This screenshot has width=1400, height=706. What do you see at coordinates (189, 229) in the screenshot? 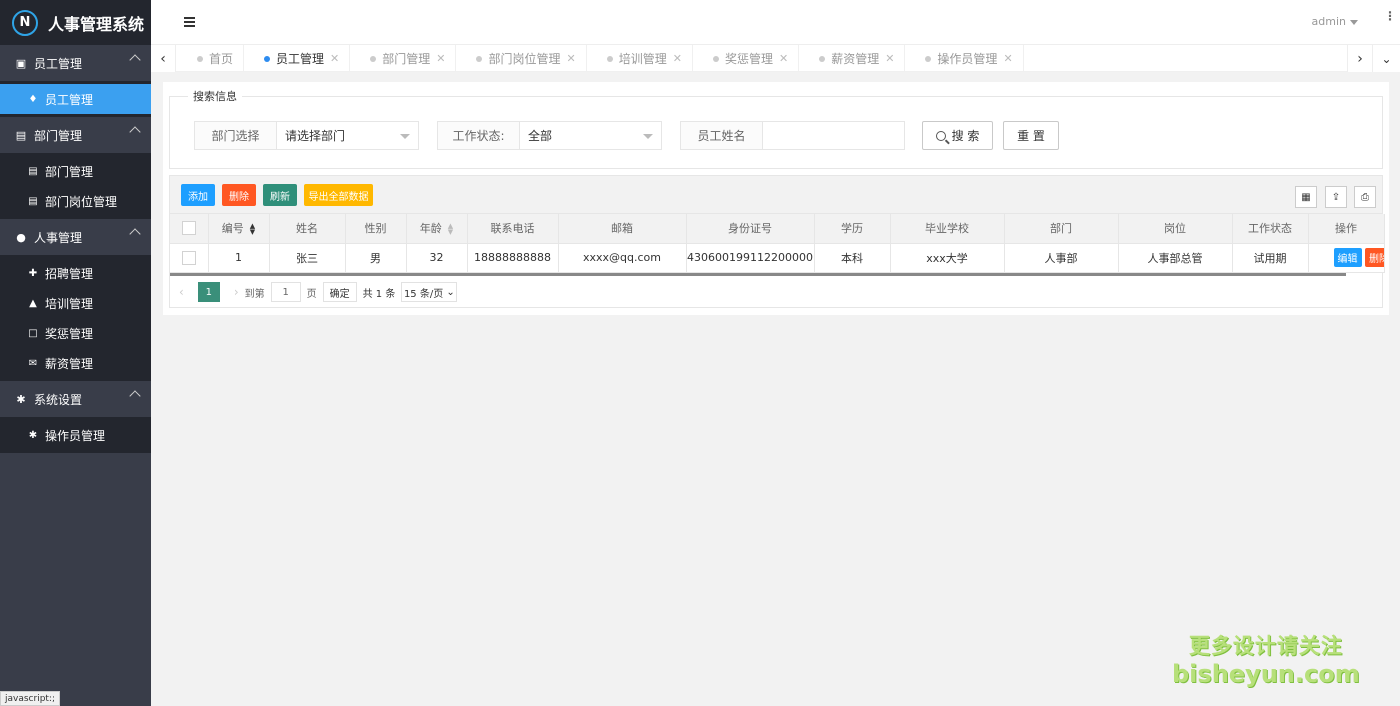
I see `select-all-checkbox` at bounding box center [189, 229].